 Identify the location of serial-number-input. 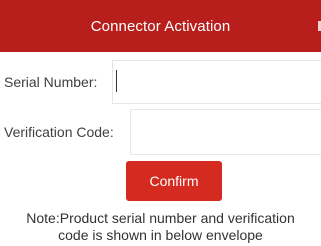
(216, 82).